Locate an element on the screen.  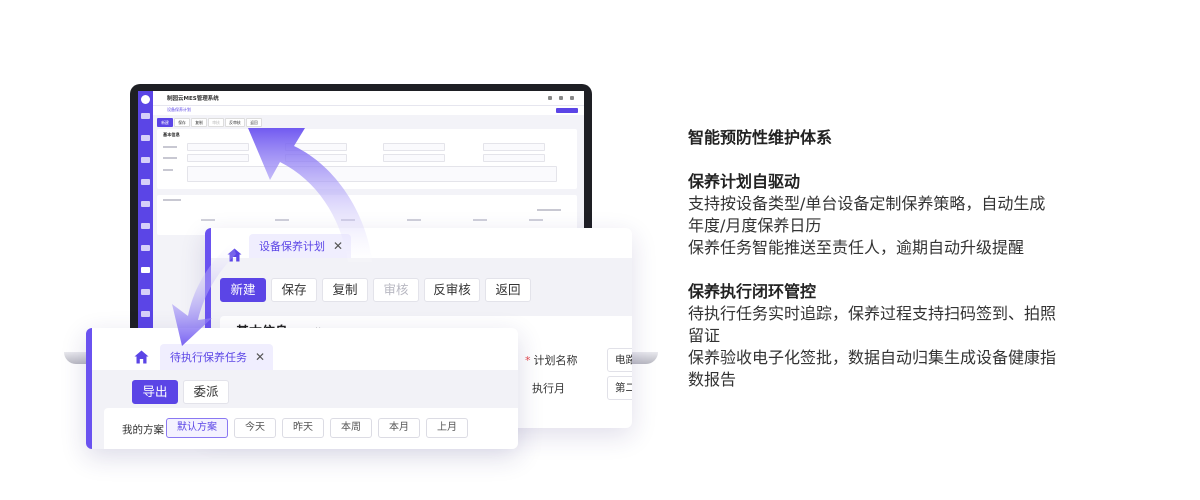
mini-new-button: 新建 is located at coordinates (165, 122).